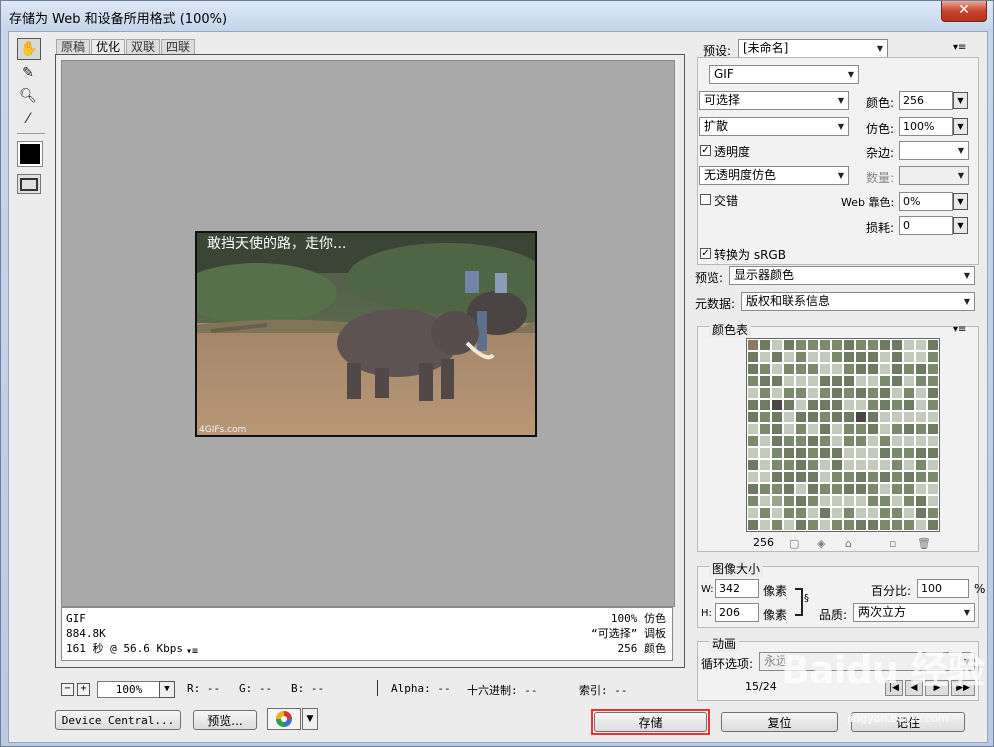 This screenshot has width=994, height=747. I want to click on preset-menu-icon: ▾≡, so click(959, 47).